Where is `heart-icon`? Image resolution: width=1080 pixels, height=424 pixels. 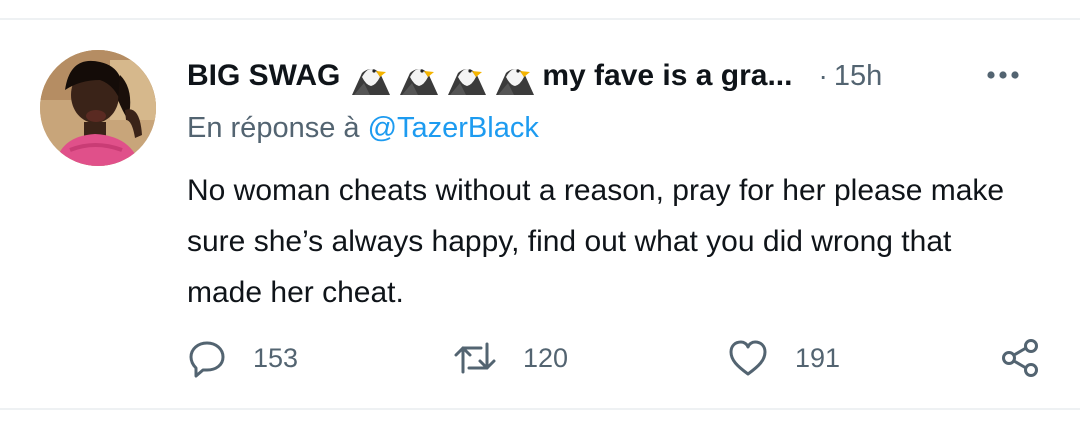
heart-icon is located at coordinates (748, 358).